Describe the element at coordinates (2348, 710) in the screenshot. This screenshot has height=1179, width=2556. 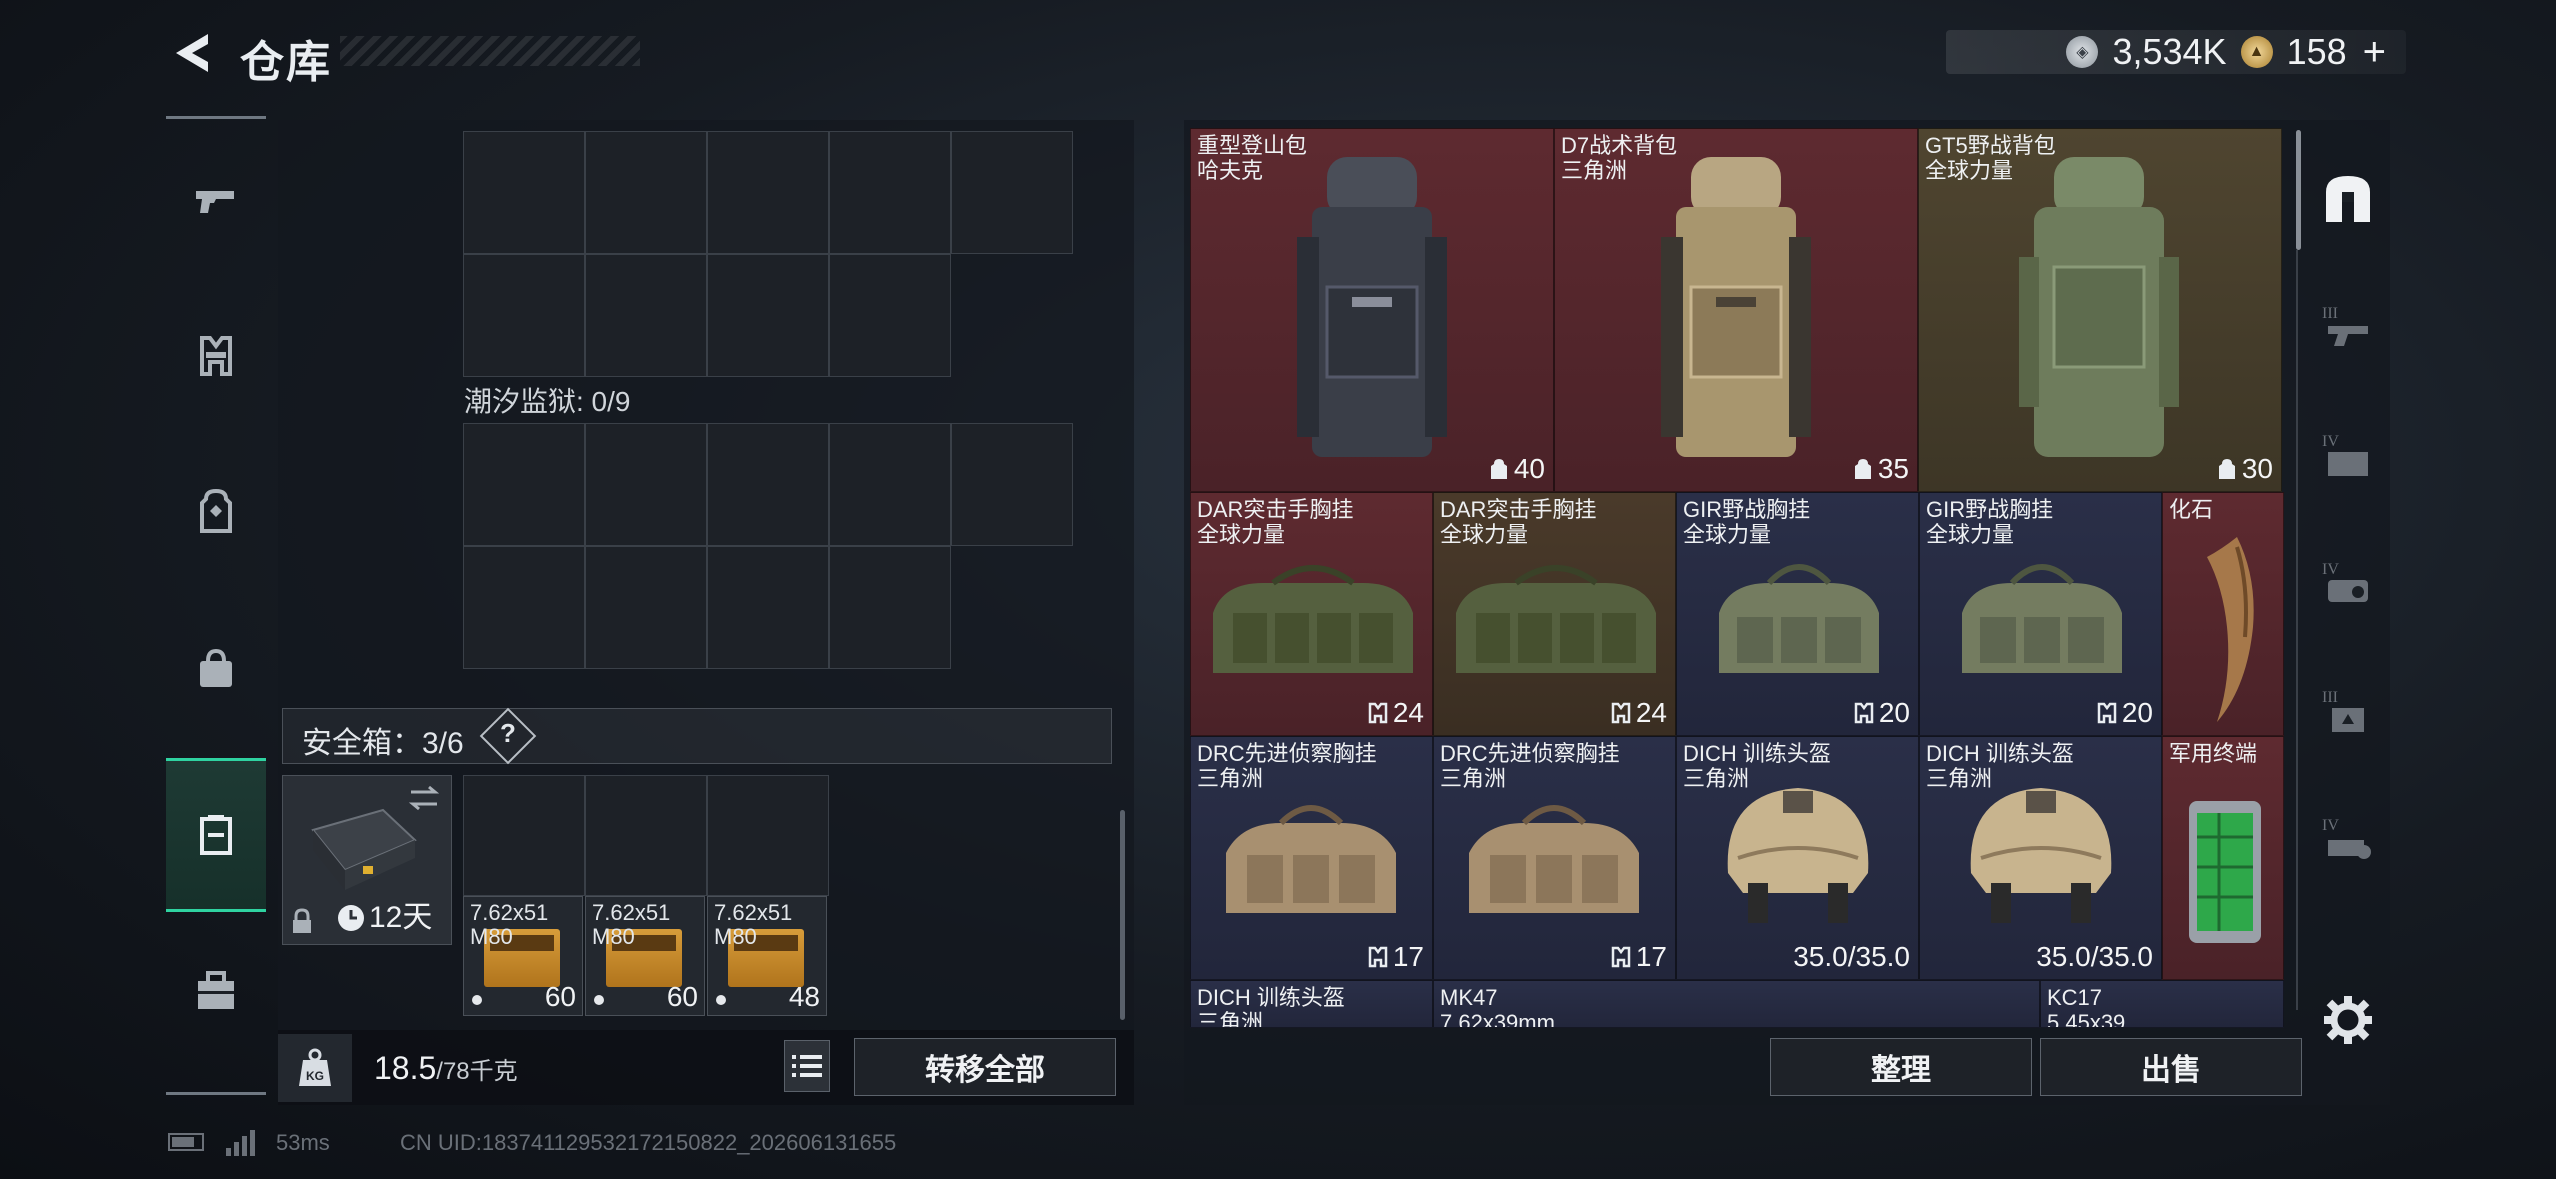
I see `filter-tier-3-armor: III` at that location.